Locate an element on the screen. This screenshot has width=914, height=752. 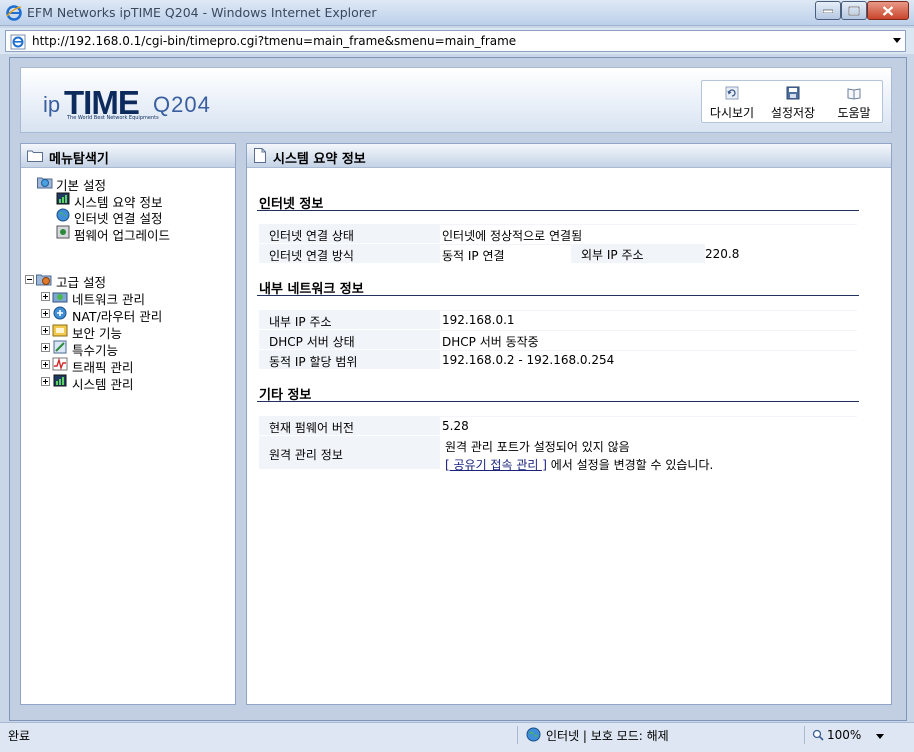
row-lan-ip: 내부 IP 주소 192.168.0.1 is located at coordinates (558, 320).